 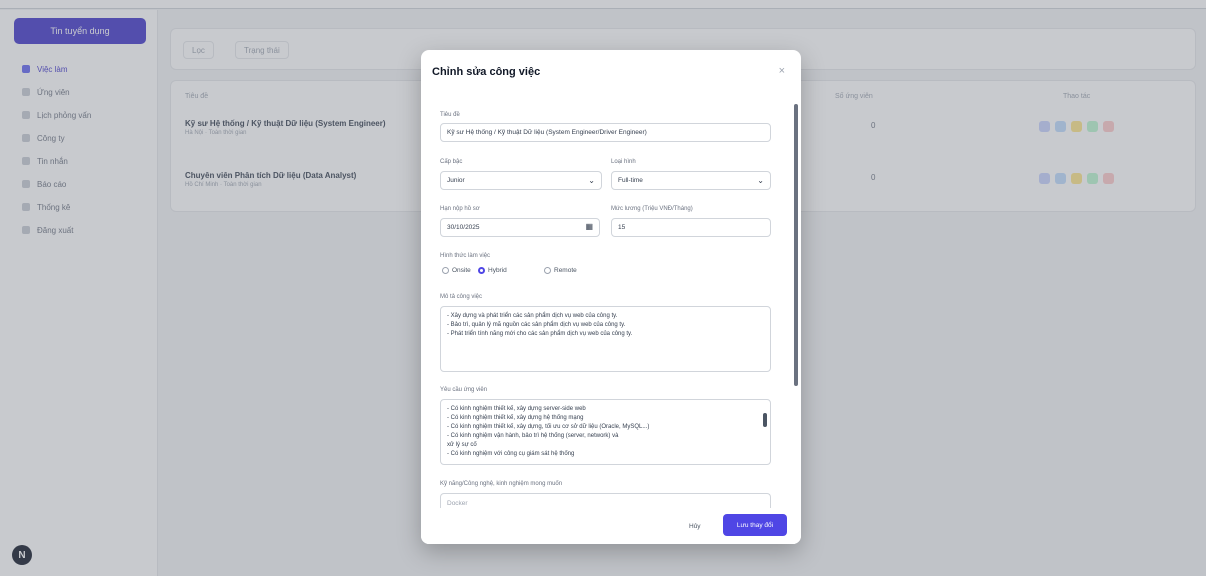 What do you see at coordinates (652, 209) in the screenshot?
I see `salary-label: Mức lương (Triệu VNĐ/Tháng)` at bounding box center [652, 209].